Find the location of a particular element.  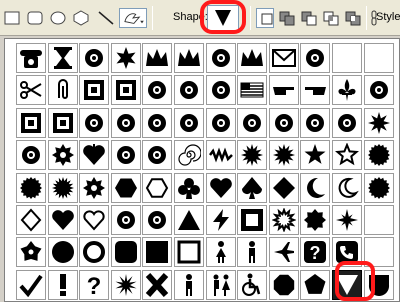

shape-cell-airplane is located at coordinates (283, 252).